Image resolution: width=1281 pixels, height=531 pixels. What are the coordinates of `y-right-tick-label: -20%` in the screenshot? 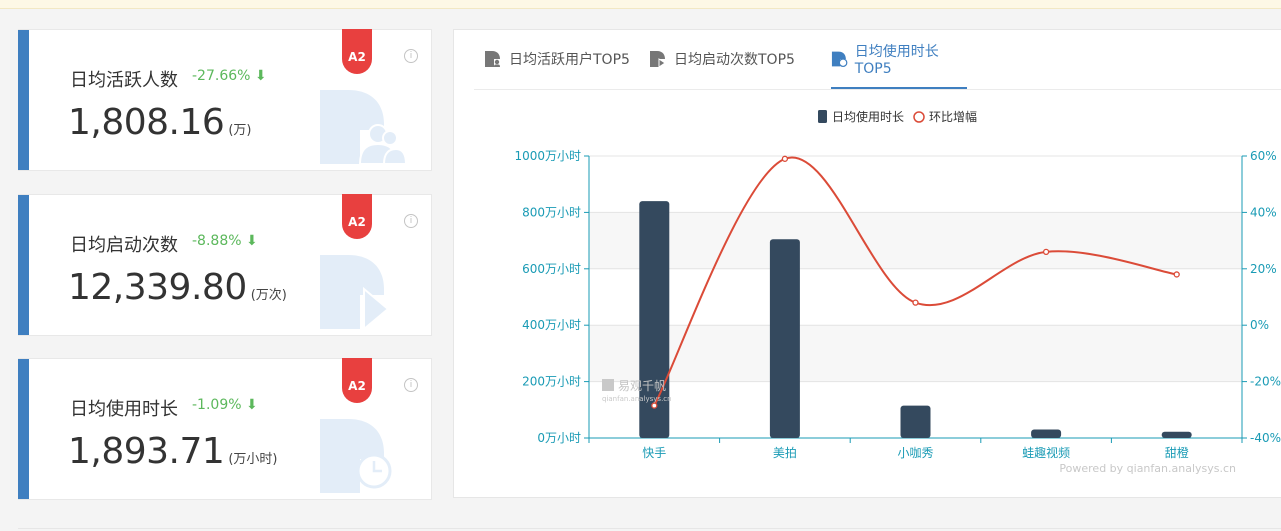 It's located at (1265, 382).